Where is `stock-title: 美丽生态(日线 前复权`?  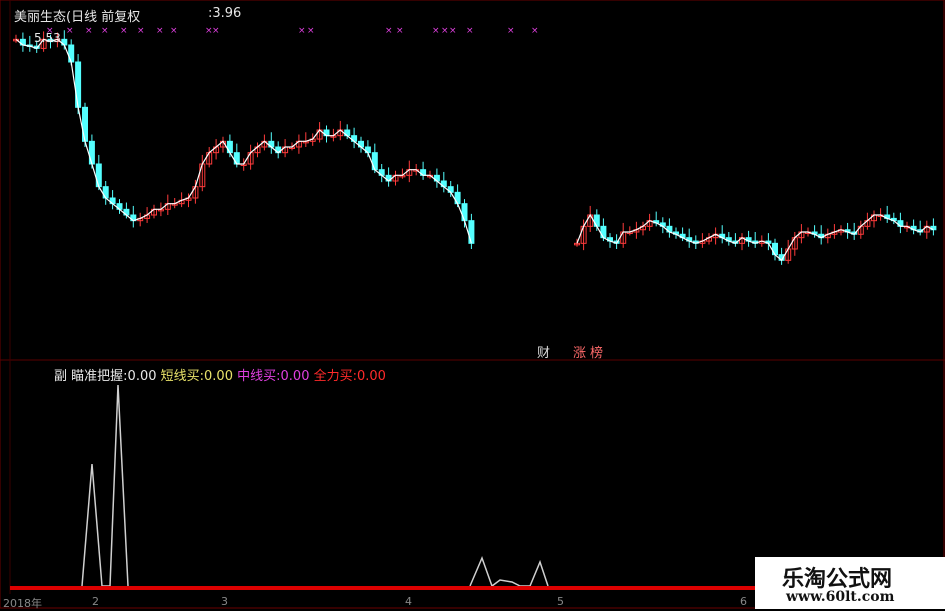 stock-title: 美丽生态(日线 前复权 is located at coordinates (77, 17).